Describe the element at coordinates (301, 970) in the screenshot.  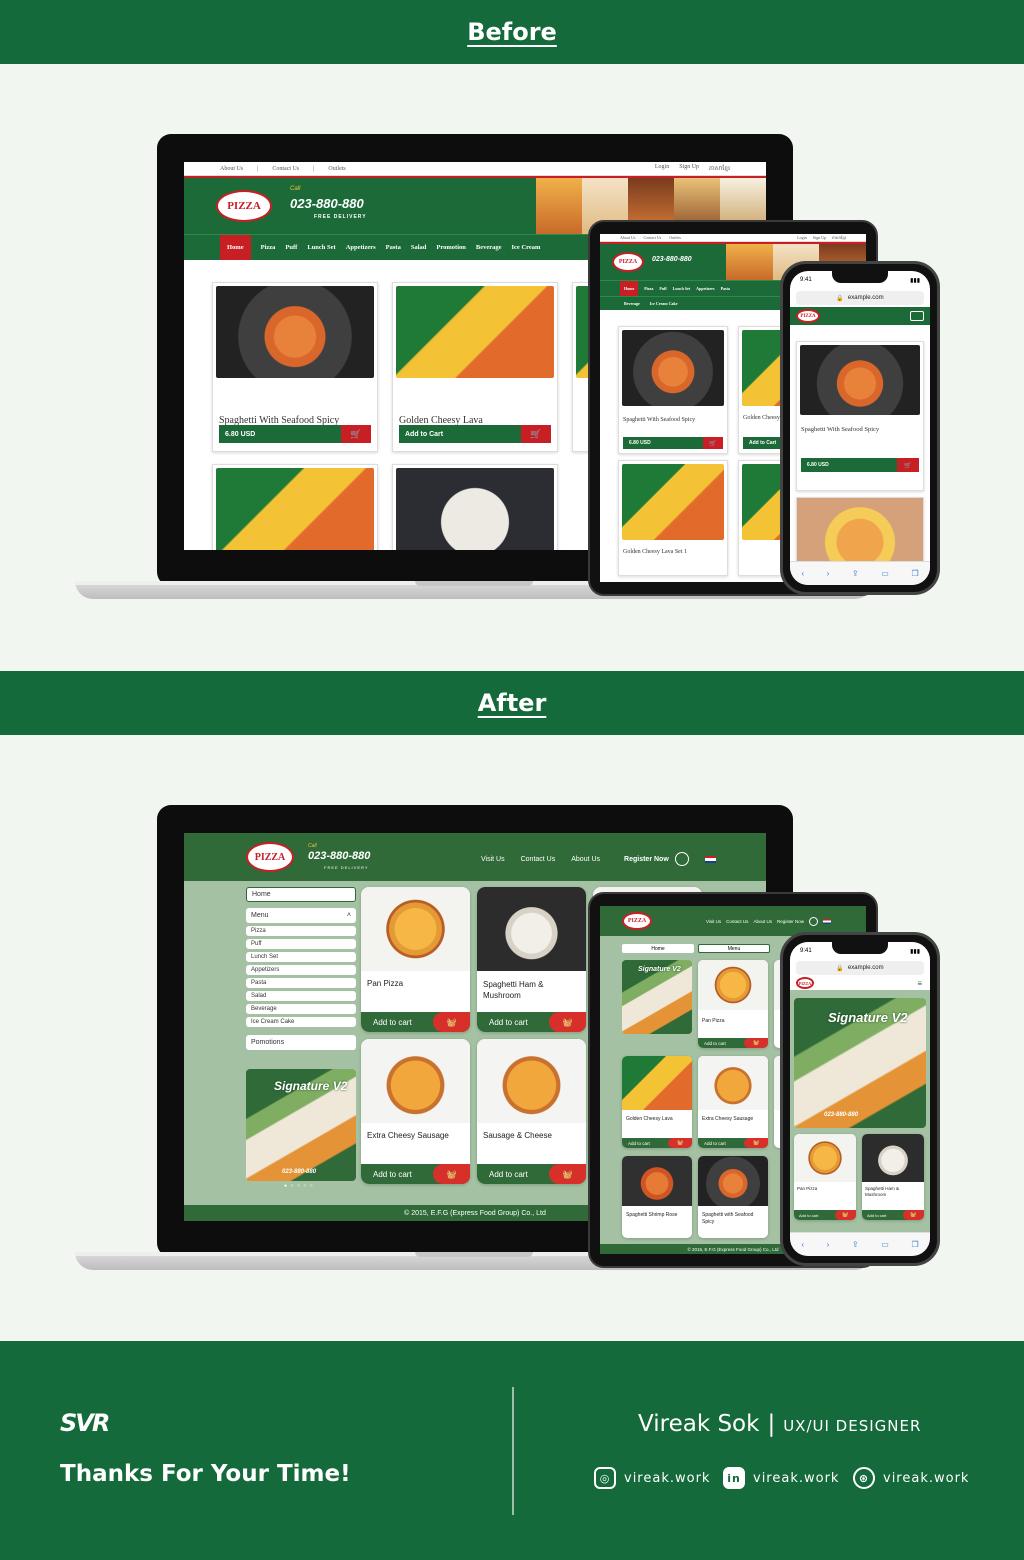
I see `sidebar-item-appetizers: Appetizers` at that location.